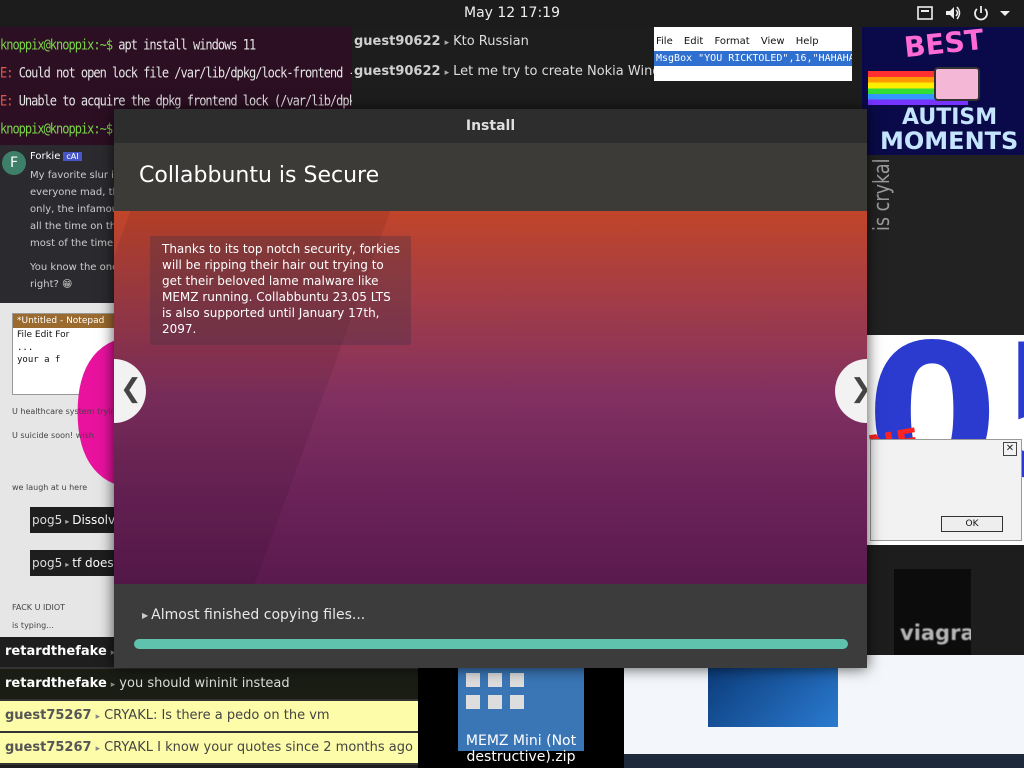  I want to click on chat-line: U suicide soon! wish, so click(53, 435).